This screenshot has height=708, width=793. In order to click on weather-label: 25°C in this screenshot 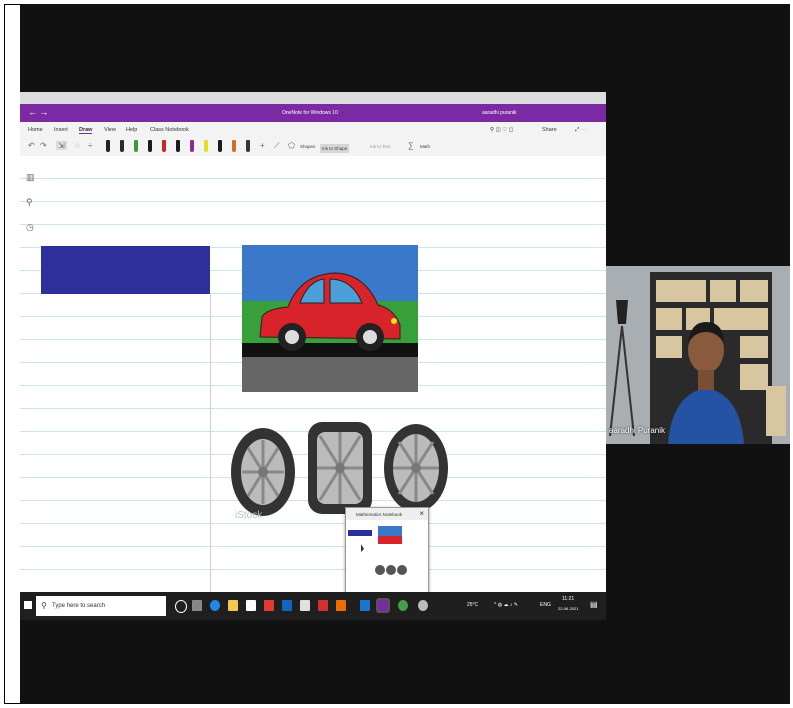, I will do `click(472, 605)`.